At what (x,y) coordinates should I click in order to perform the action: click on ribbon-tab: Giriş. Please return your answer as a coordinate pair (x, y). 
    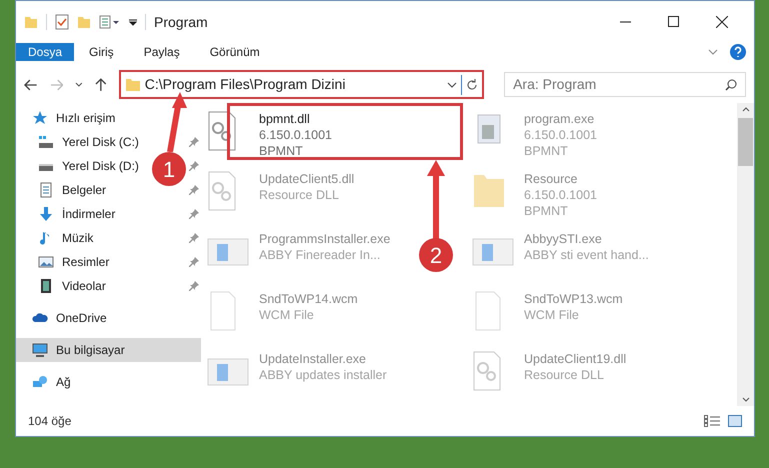
    Looking at the image, I should click on (101, 52).